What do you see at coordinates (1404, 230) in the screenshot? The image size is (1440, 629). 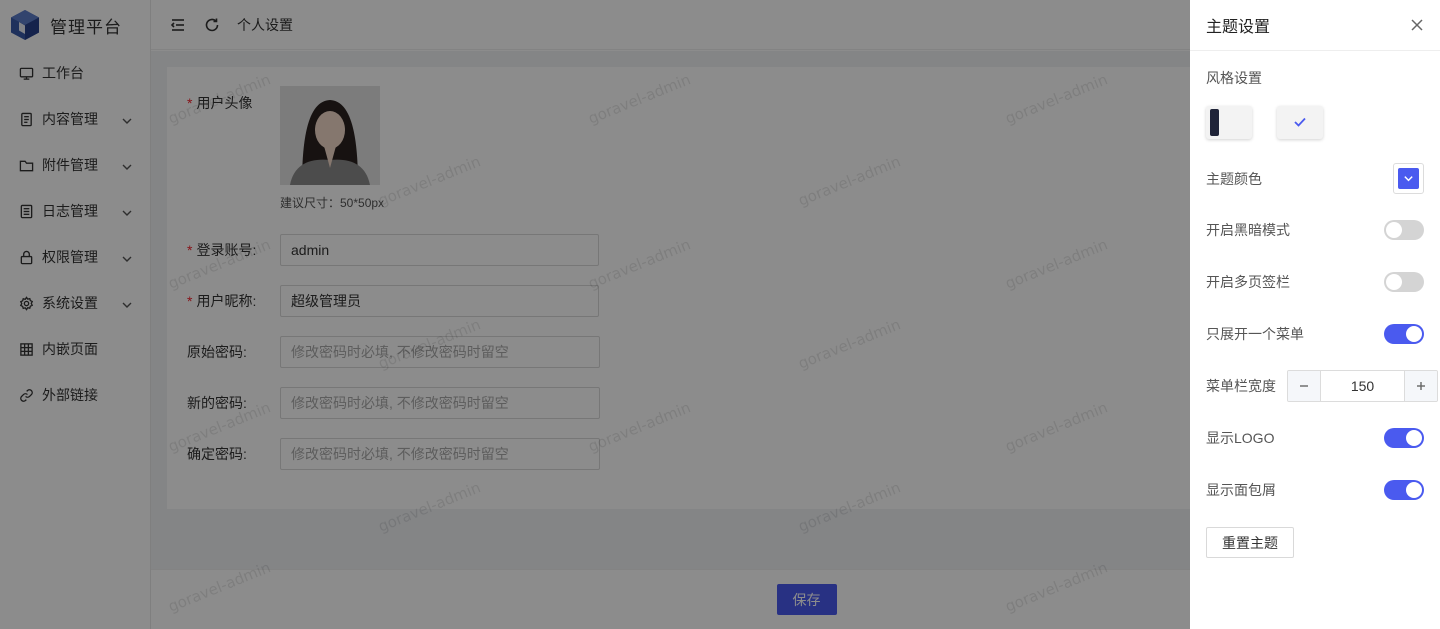 I see `dark-mode-toggle` at bounding box center [1404, 230].